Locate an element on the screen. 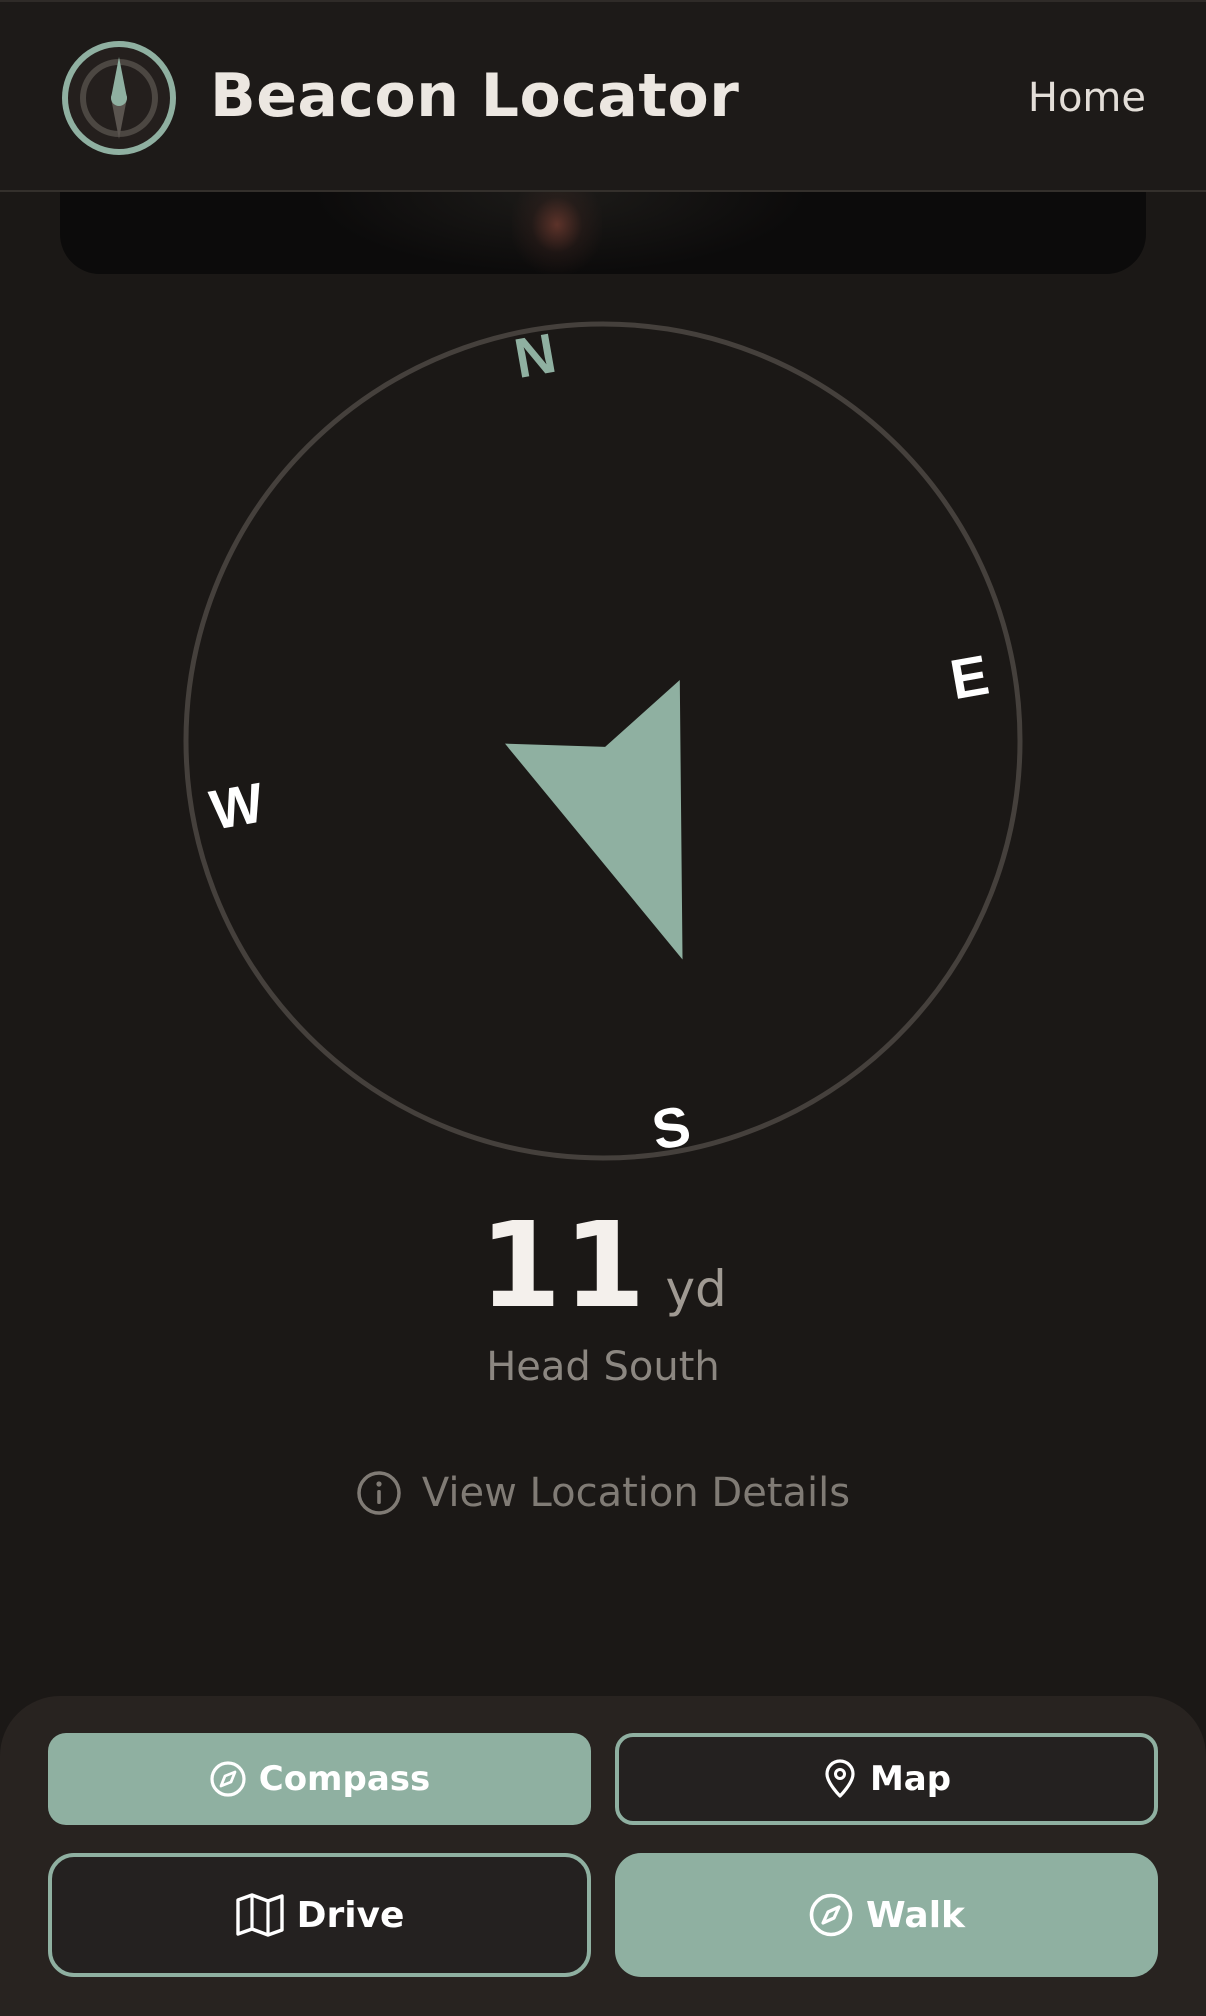 The image size is (1206, 2016). drive-mode-button: Drive is located at coordinates (319, 1915).